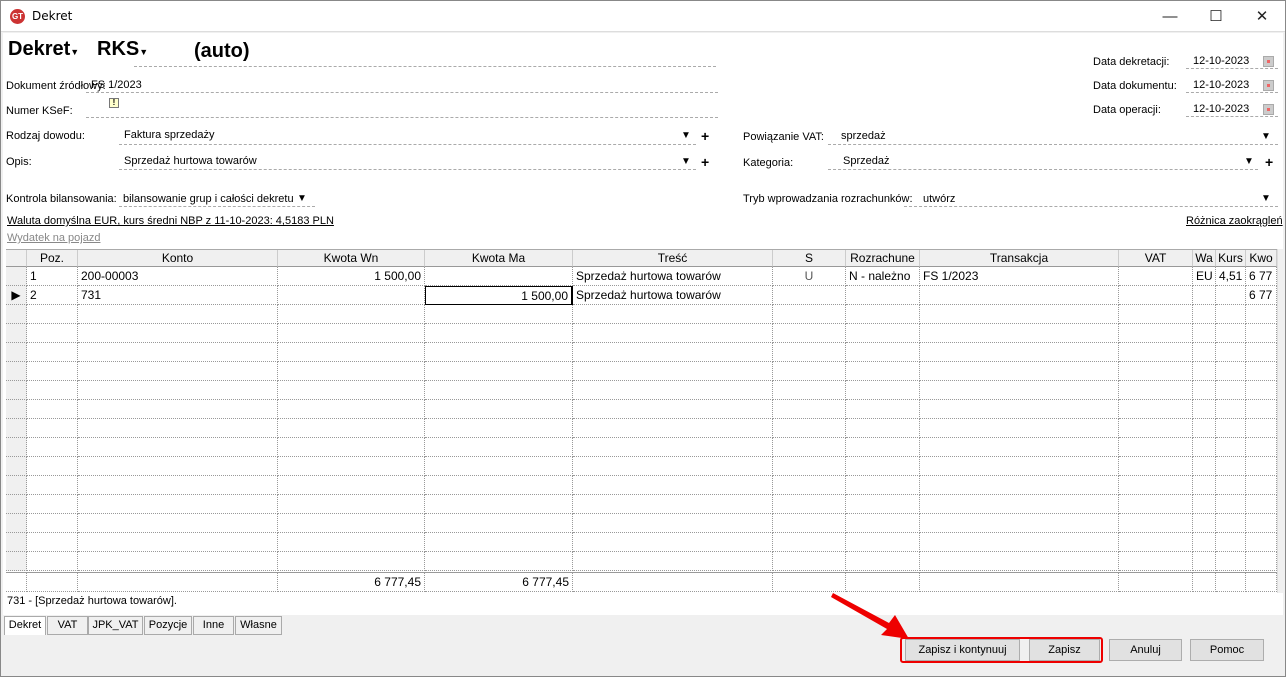 The image size is (1286, 677). What do you see at coordinates (1231, 276) in the screenshot?
I see `cell-kurs: 4,51` at bounding box center [1231, 276].